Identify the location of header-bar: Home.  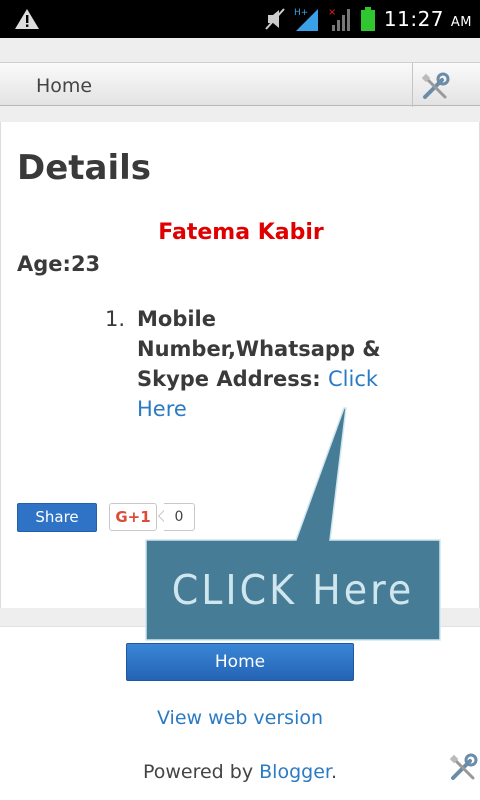
(240, 84).